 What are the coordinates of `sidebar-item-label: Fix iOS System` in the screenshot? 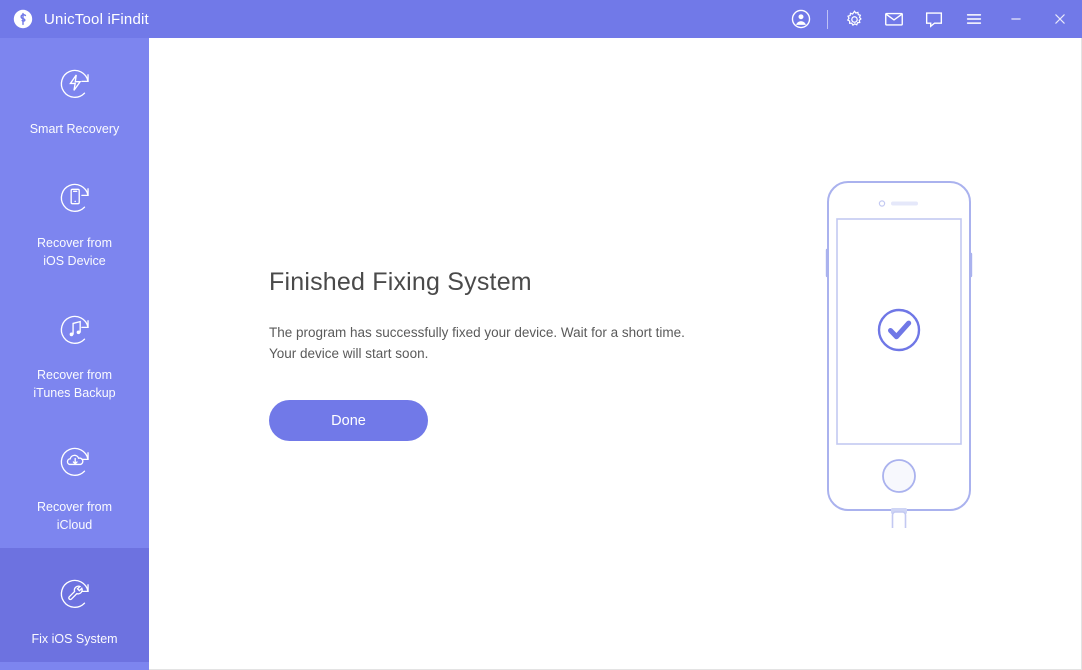 It's located at (74, 639).